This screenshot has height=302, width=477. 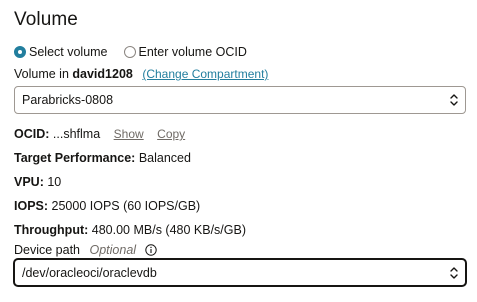 I want to click on target-performance-row: Target Performance: Balanced, so click(x=102, y=158).